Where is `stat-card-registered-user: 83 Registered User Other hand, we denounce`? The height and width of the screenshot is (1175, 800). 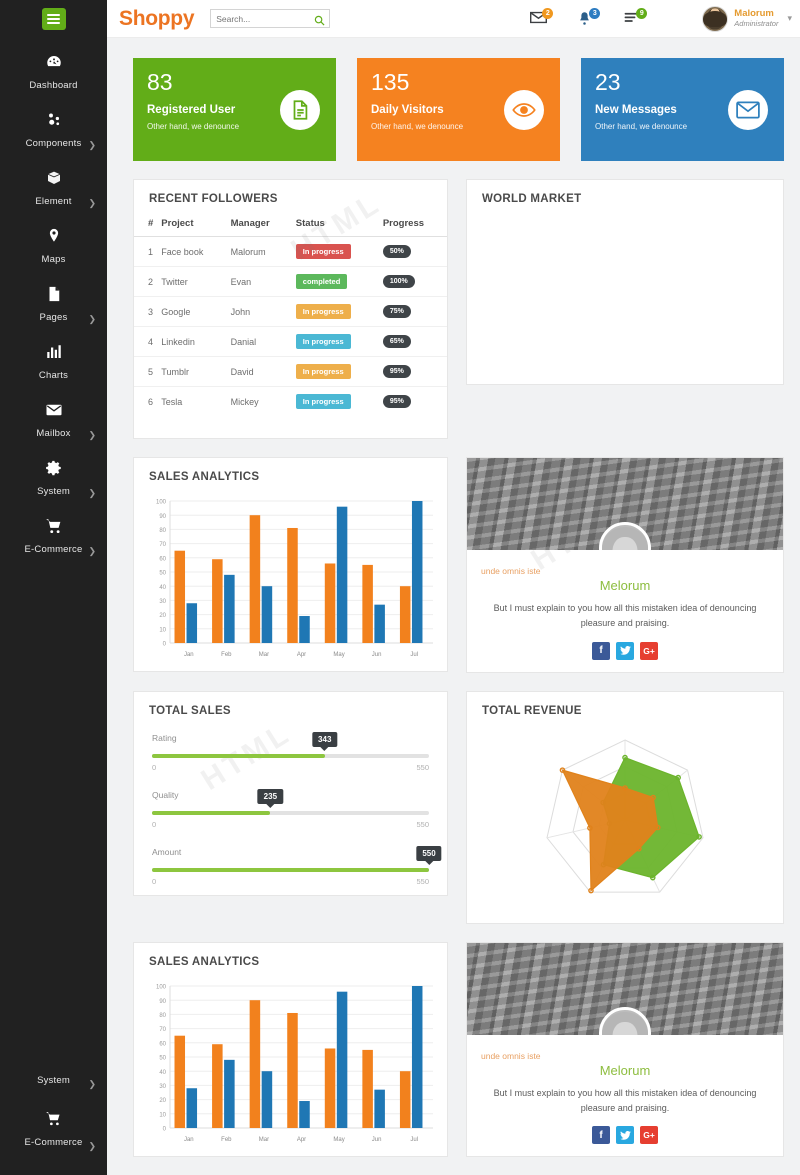
stat-card-registered-user: 83 Registered User Other hand, we denounce is located at coordinates (234, 109).